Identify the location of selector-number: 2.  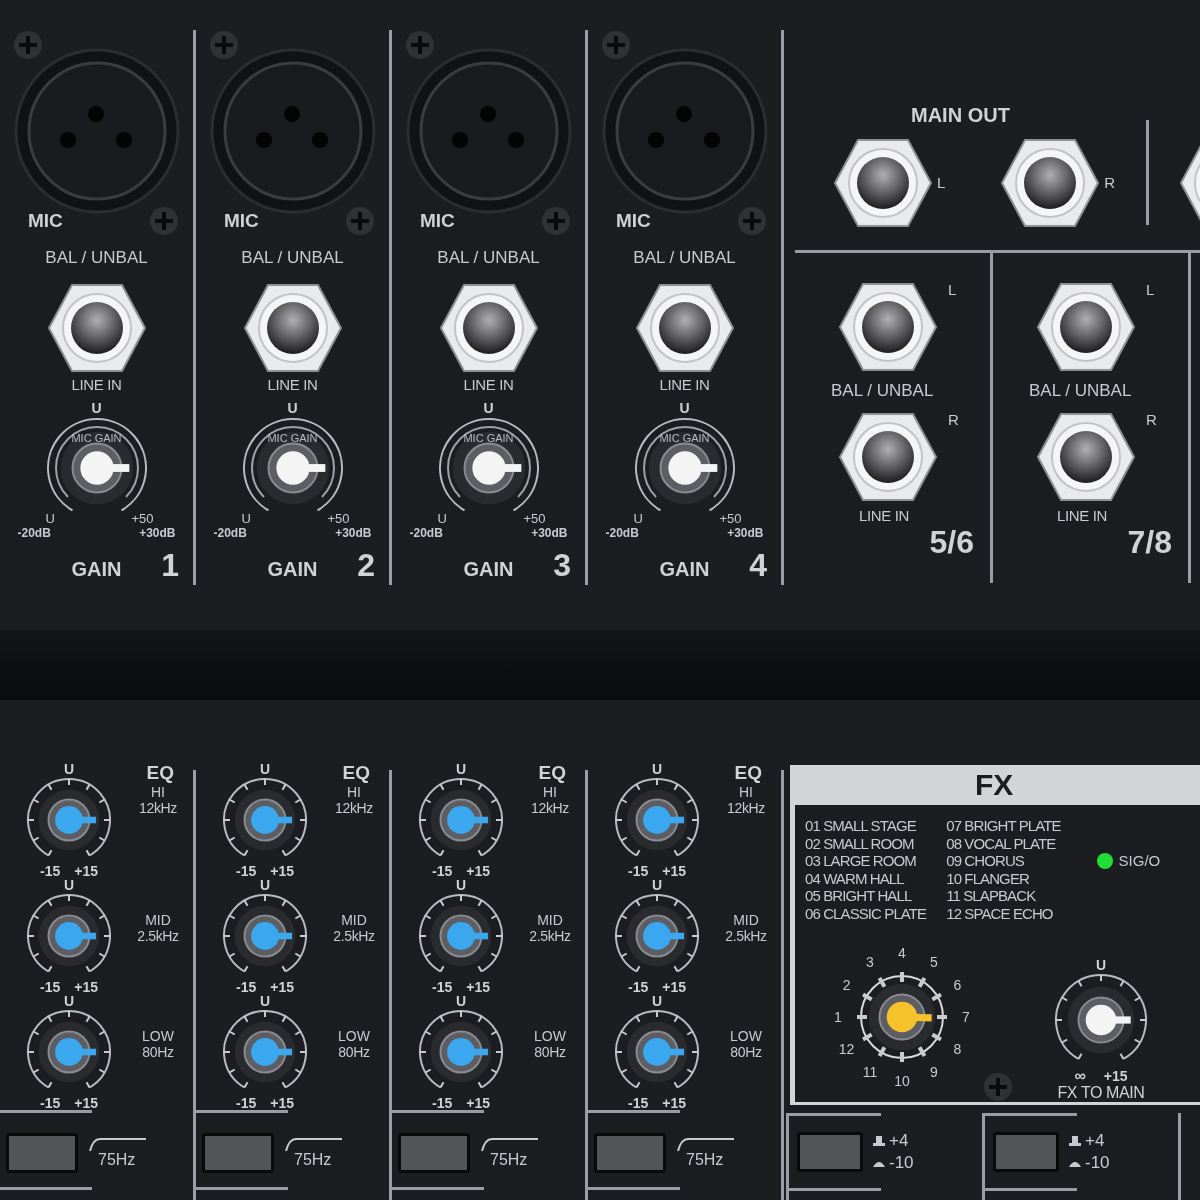
(846, 985).